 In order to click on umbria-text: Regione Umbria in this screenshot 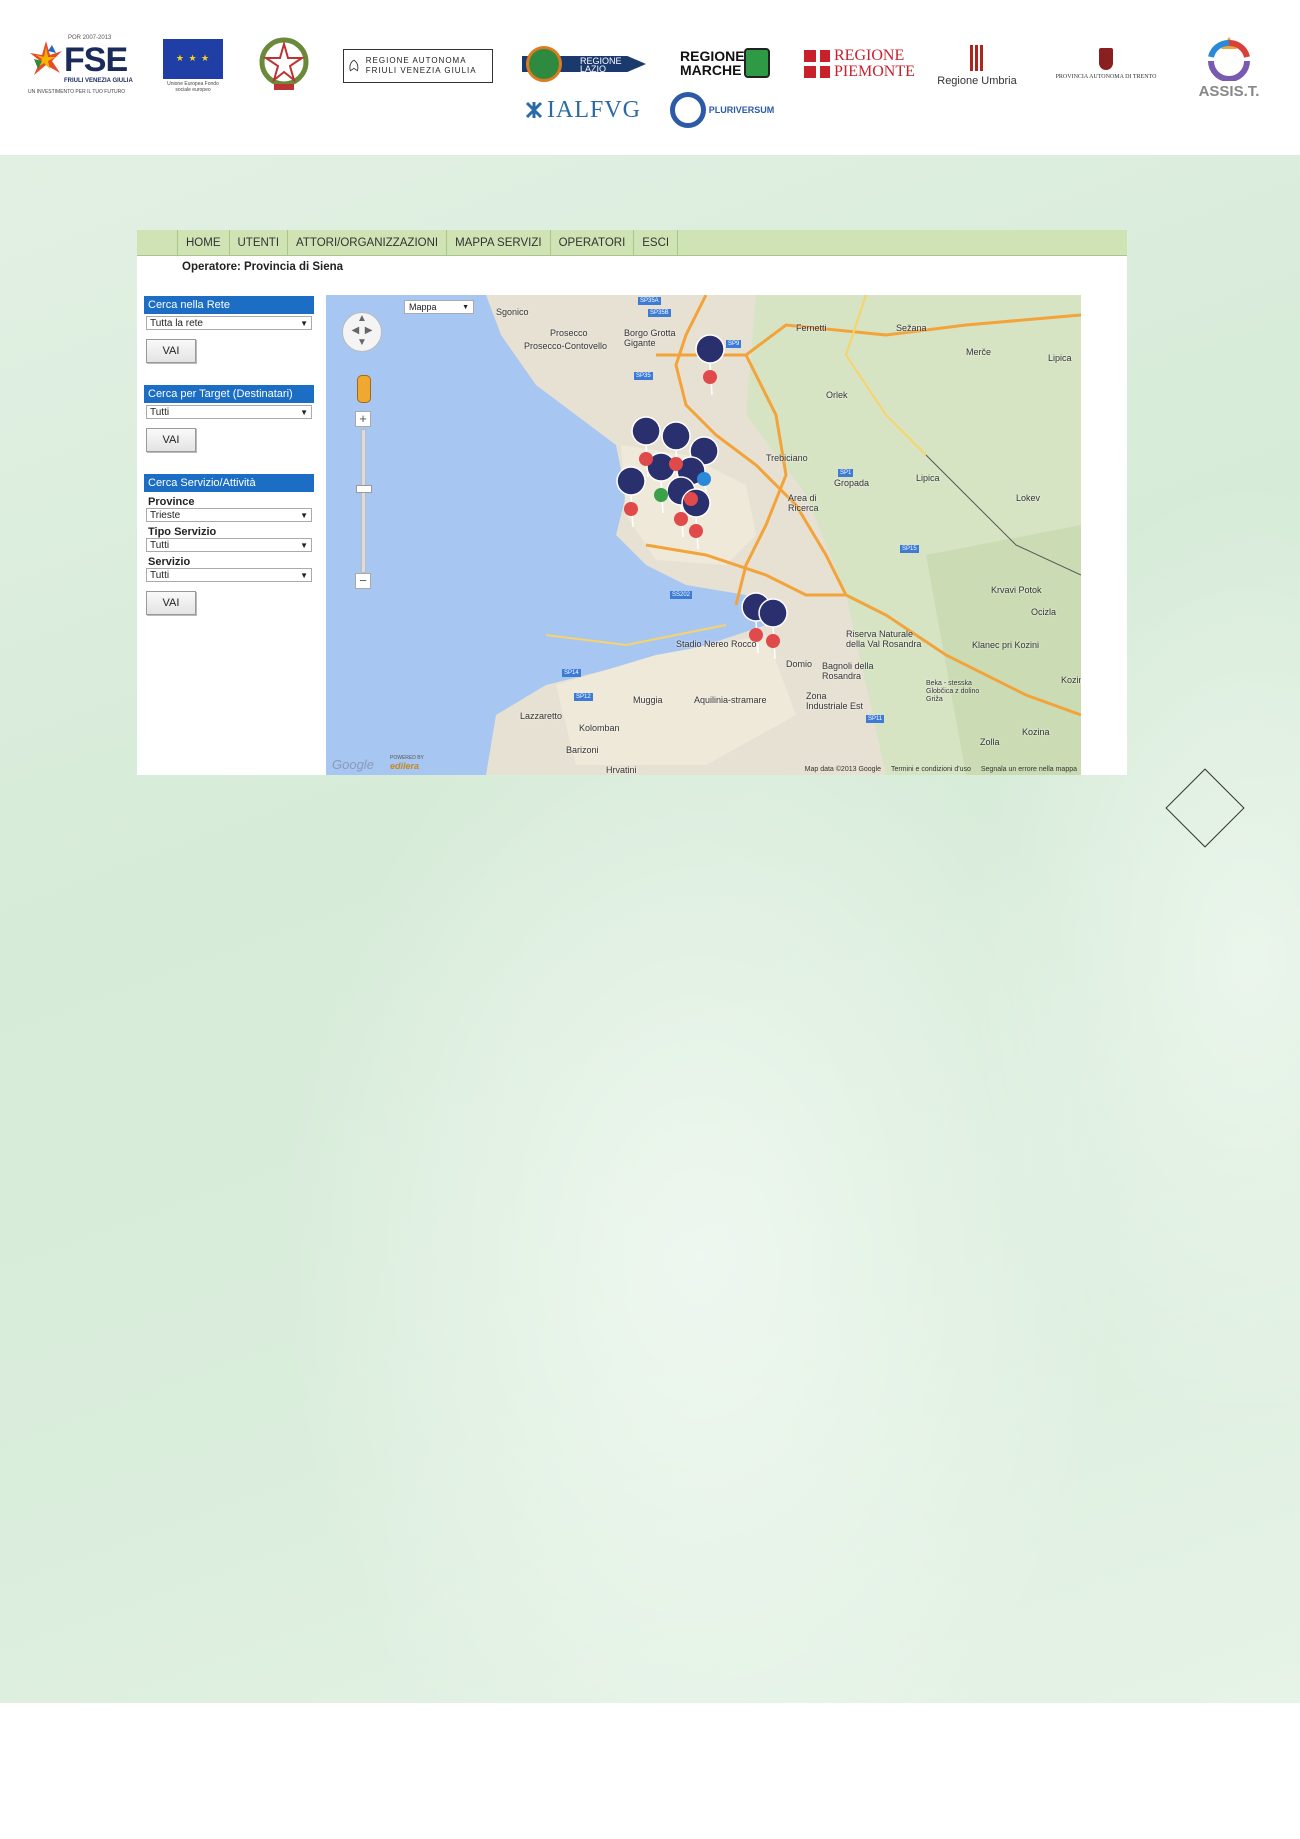, I will do `click(977, 81)`.